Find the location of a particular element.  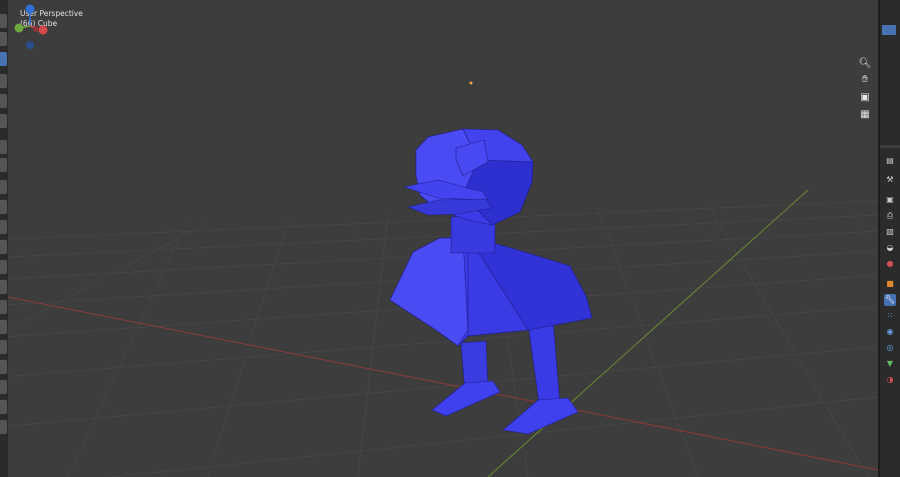

render-tab-icon: ▣ is located at coordinates (890, 200).